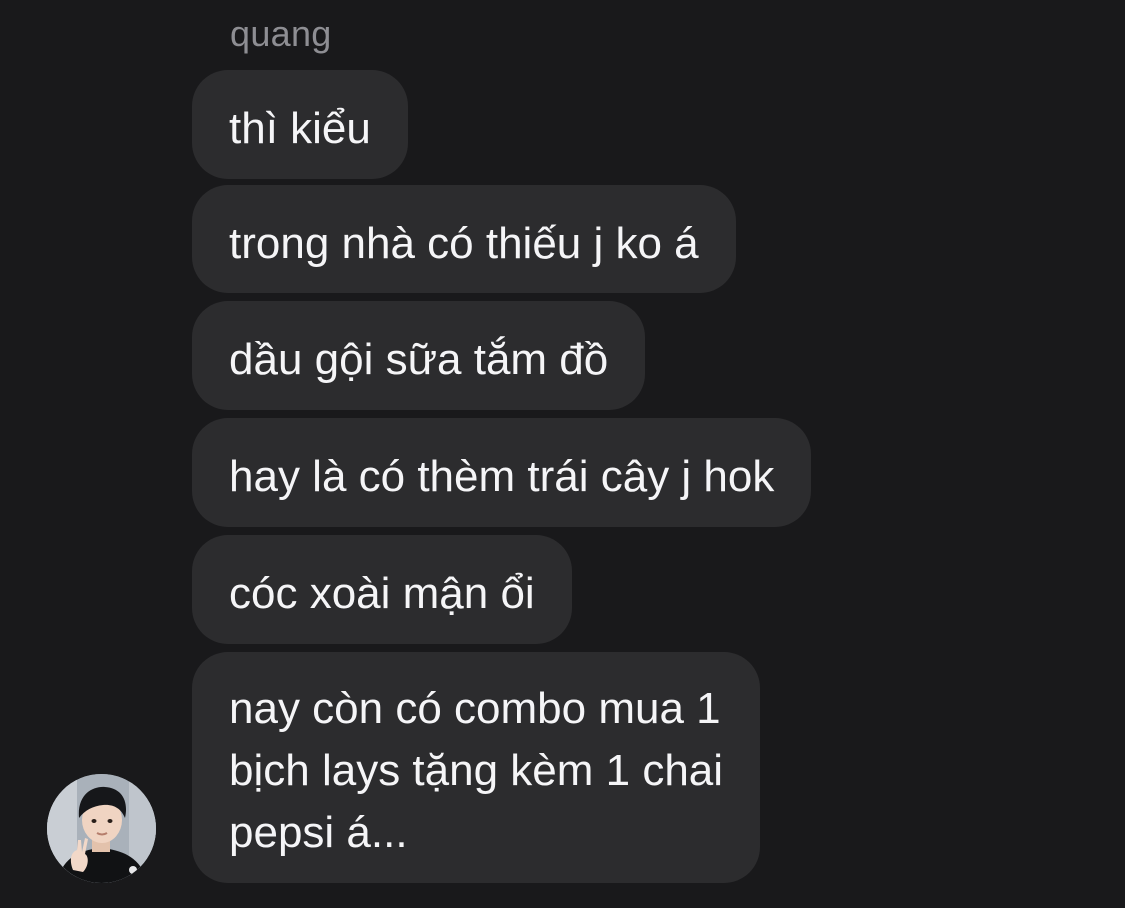 Image resolution: width=1125 pixels, height=908 pixels. I want to click on sender-name: quang, so click(281, 33).